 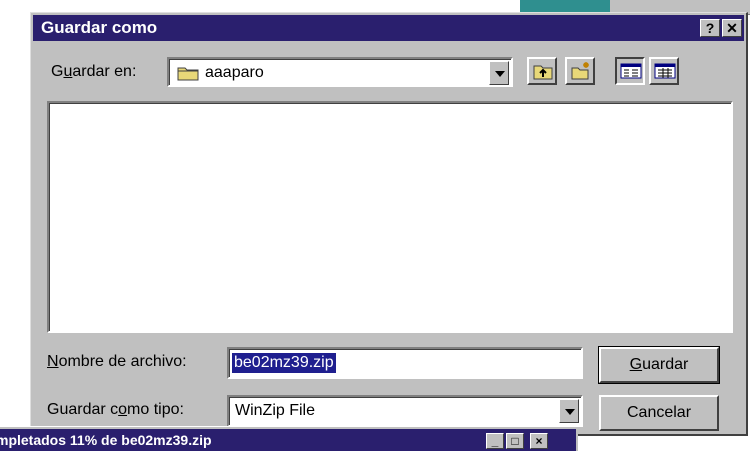 I want to click on list-view-icon, so click(x=631, y=71).